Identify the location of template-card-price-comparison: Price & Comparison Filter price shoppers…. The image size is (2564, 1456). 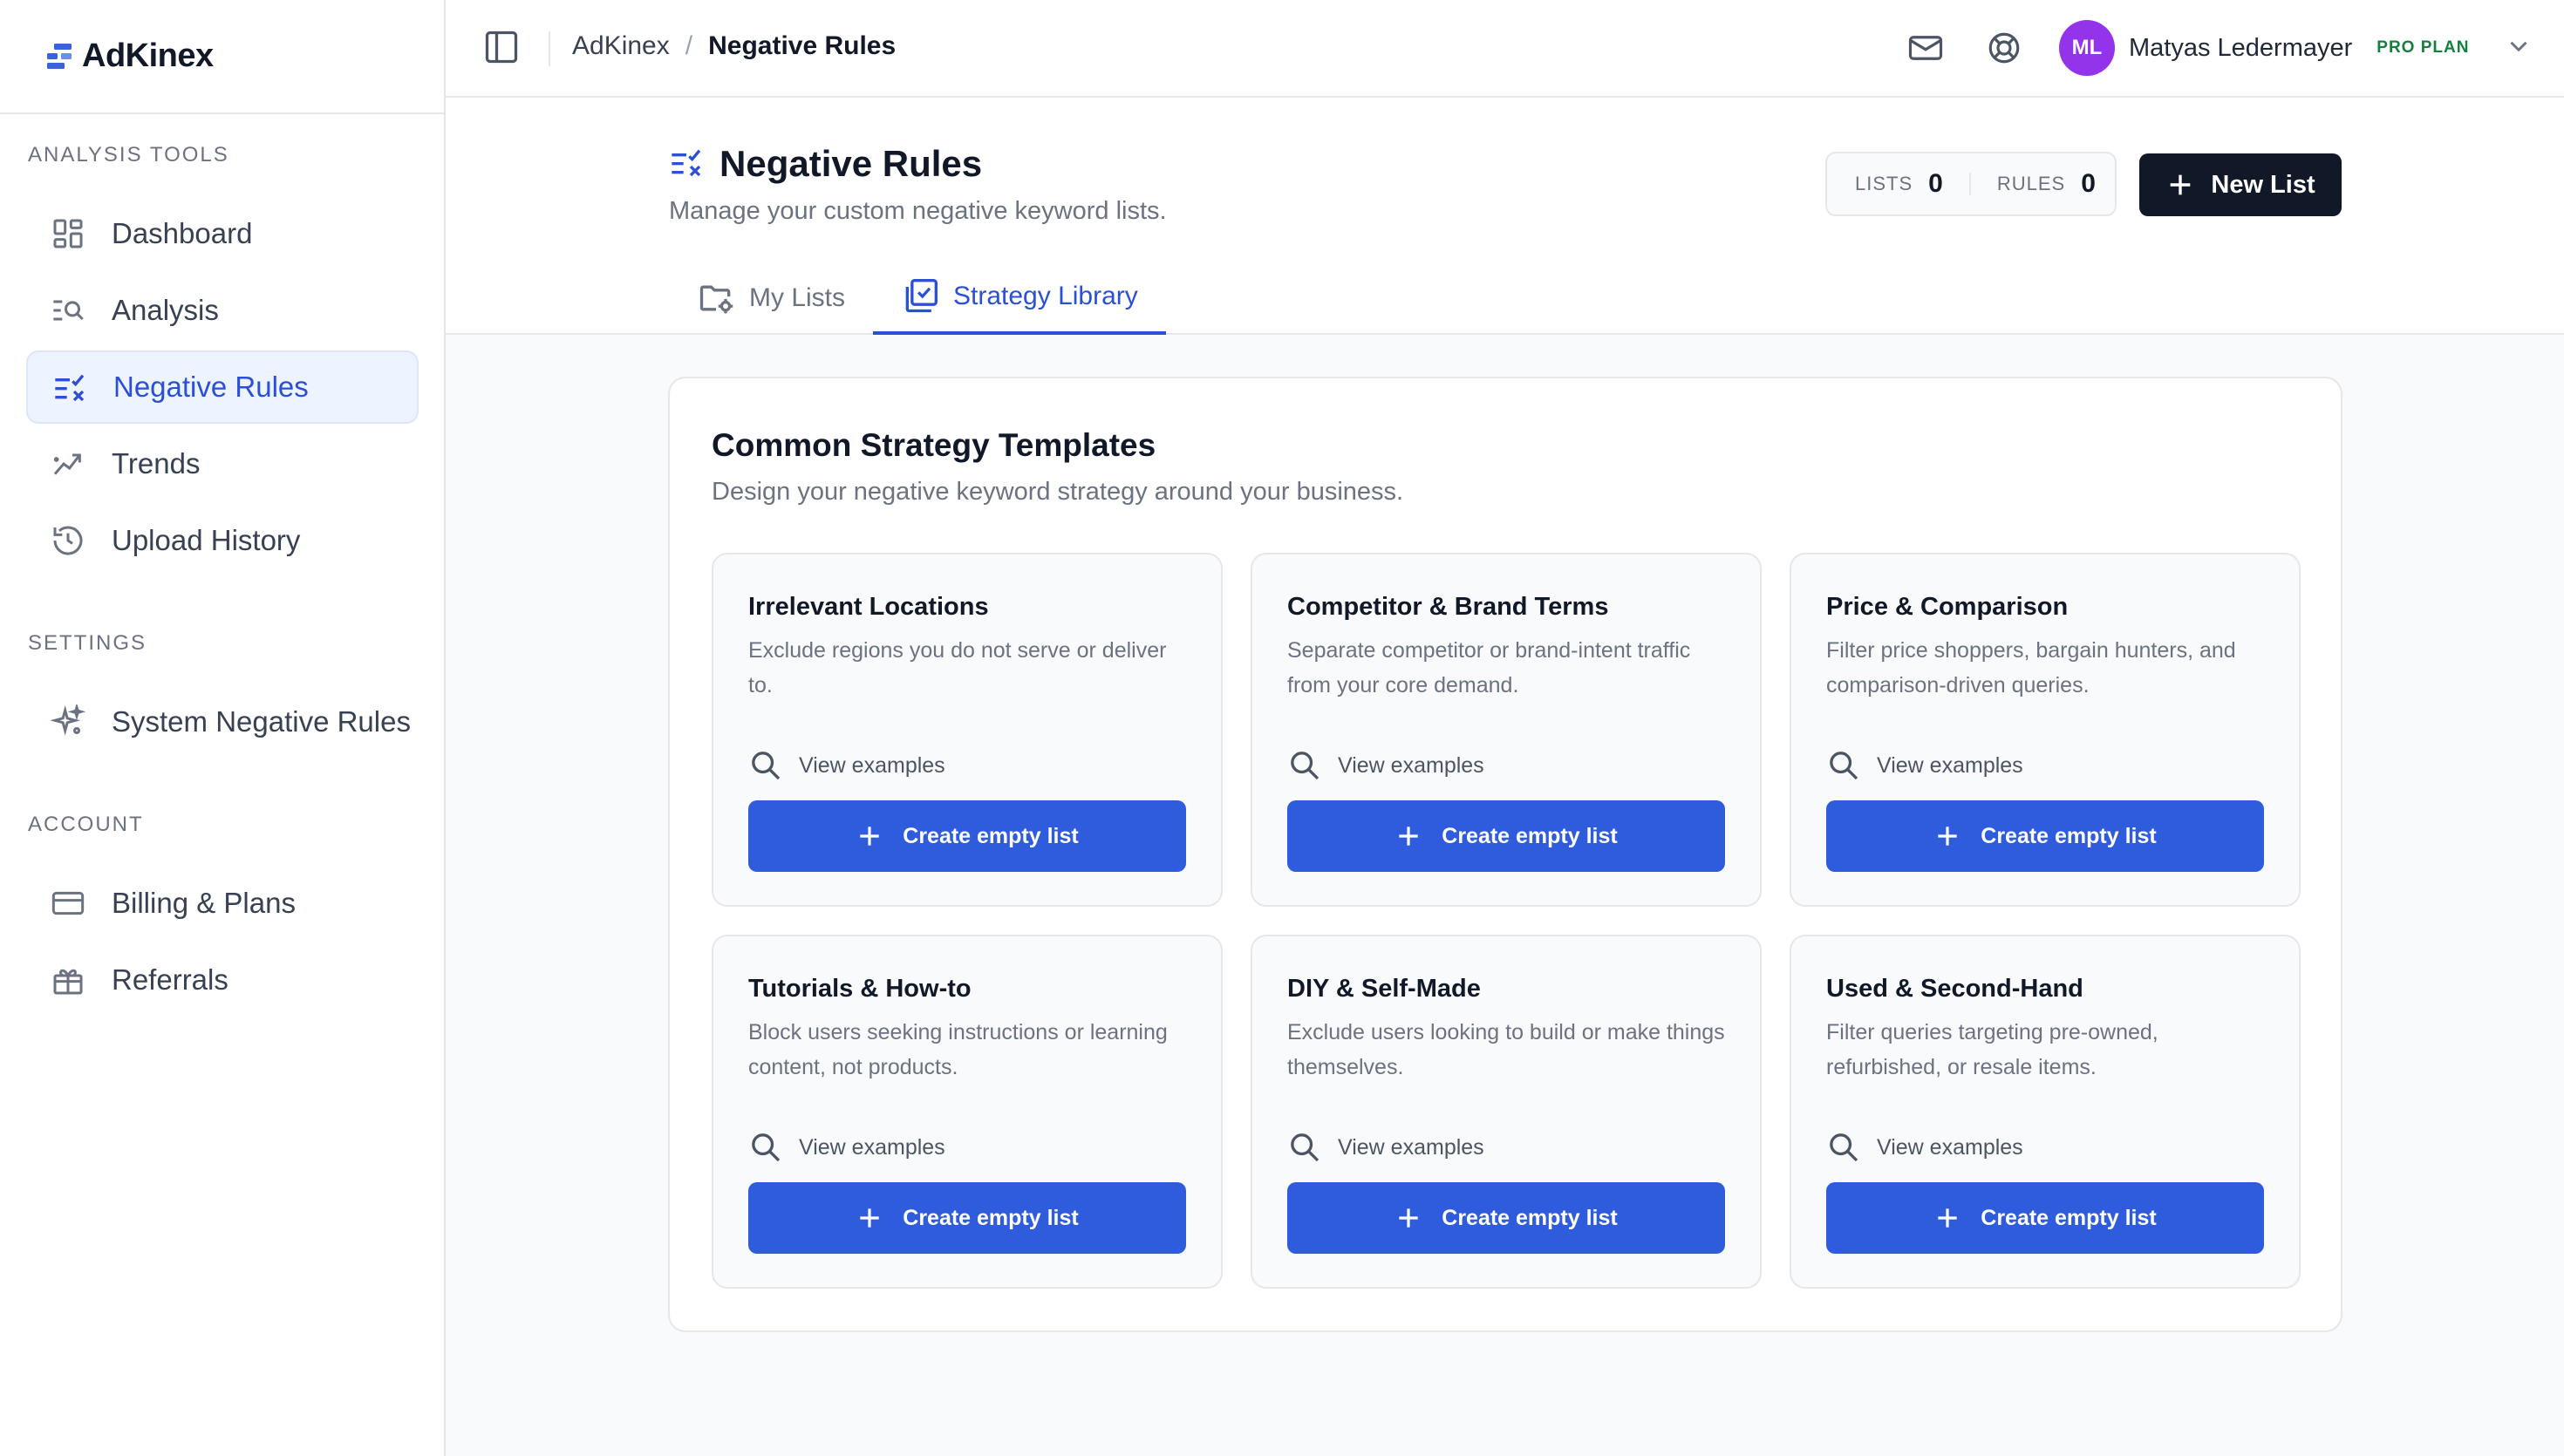
(2046, 730).